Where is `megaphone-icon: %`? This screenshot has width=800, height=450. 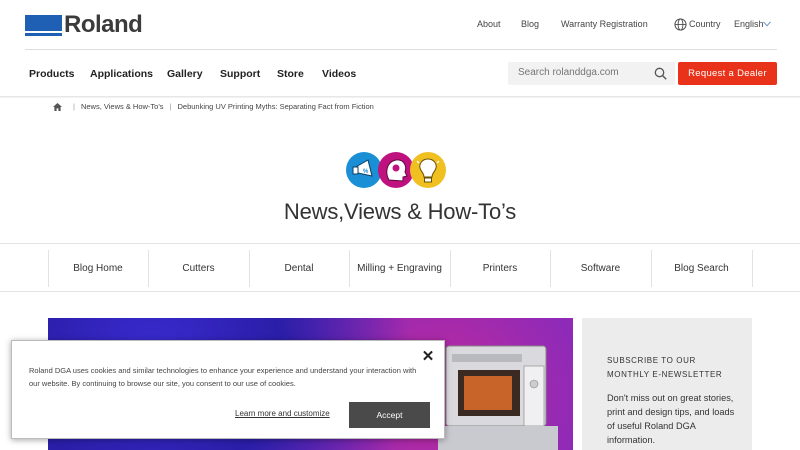 megaphone-icon: % is located at coordinates (364, 170).